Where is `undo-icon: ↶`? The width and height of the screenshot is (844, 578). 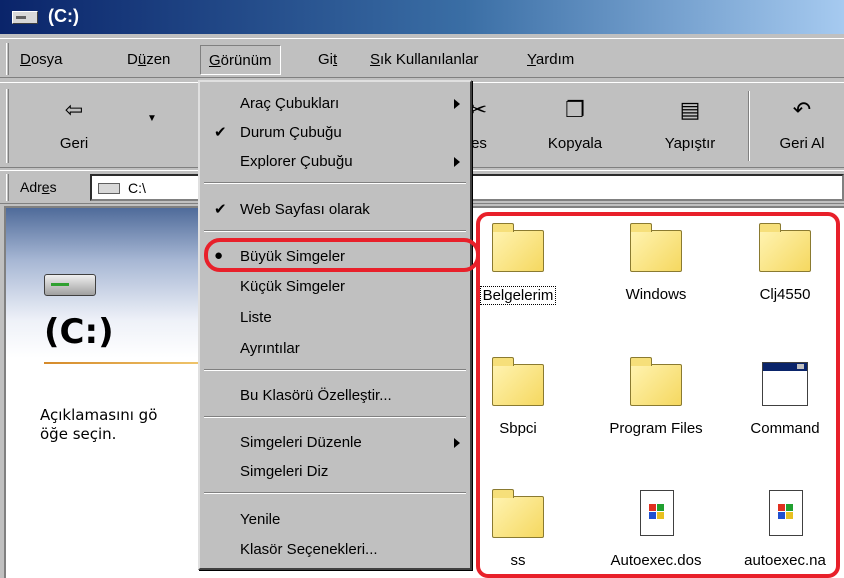 undo-icon: ↶ is located at coordinates (802, 109).